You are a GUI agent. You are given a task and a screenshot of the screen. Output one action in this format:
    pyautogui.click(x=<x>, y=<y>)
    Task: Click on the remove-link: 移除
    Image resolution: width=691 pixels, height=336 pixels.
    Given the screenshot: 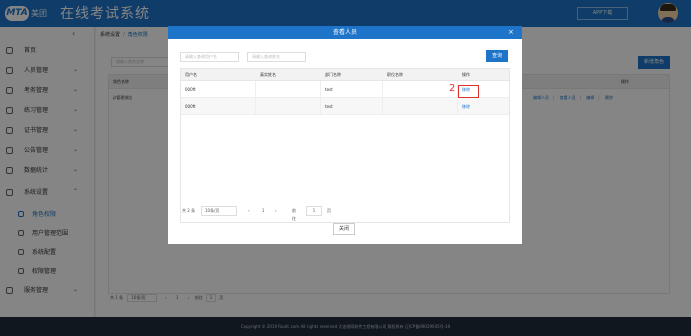 What is the action you would take?
    pyautogui.click(x=466, y=107)
    